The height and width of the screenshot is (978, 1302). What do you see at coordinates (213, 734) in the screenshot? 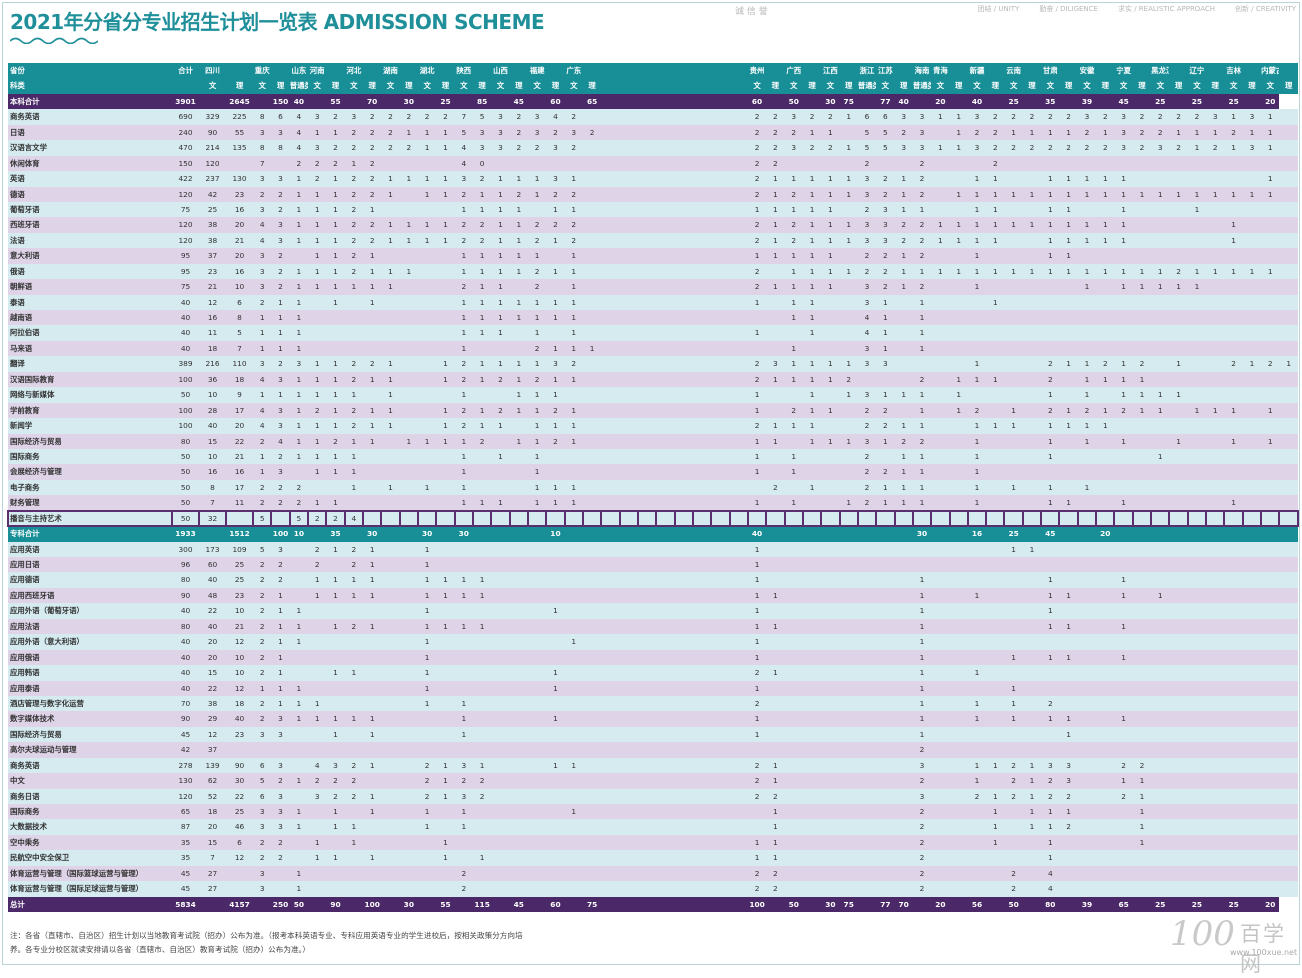
I see `table-cell: 12` at bounding box center [213, 734].